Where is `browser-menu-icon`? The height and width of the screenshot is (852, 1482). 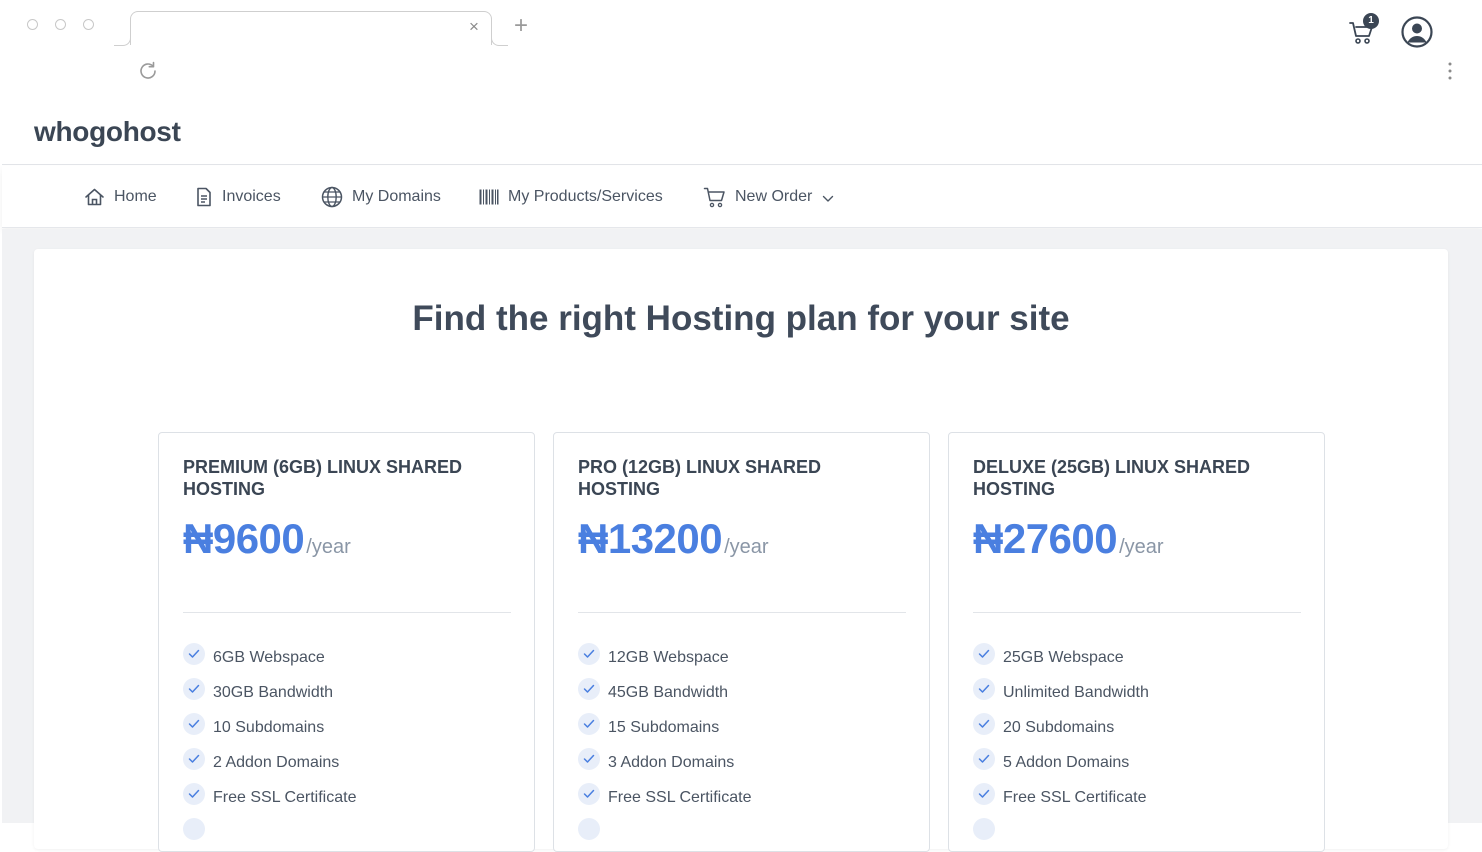
browser-menu-icon is located at coordinates (1450, 71).